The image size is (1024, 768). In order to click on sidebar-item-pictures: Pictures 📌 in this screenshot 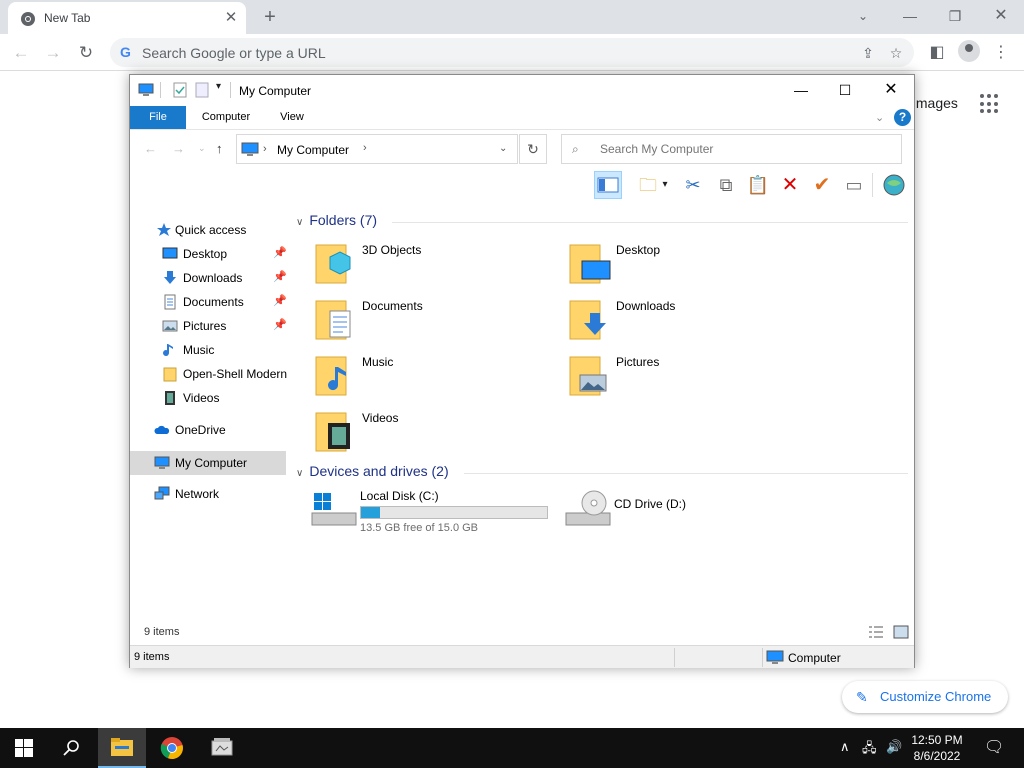, I will do `click(210, 326)`.